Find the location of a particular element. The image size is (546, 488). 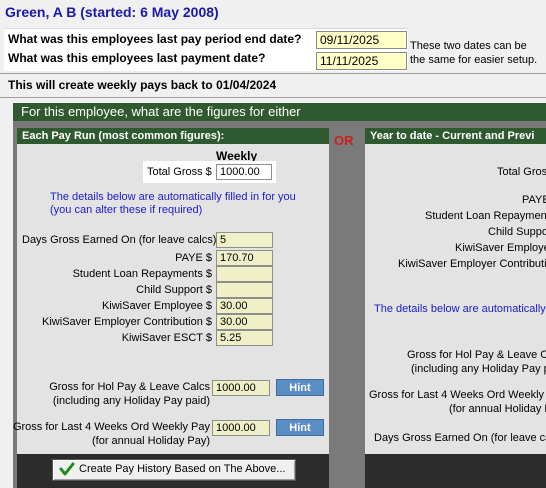

paye-label: PAYE $ is located at coordinates (193, 258).